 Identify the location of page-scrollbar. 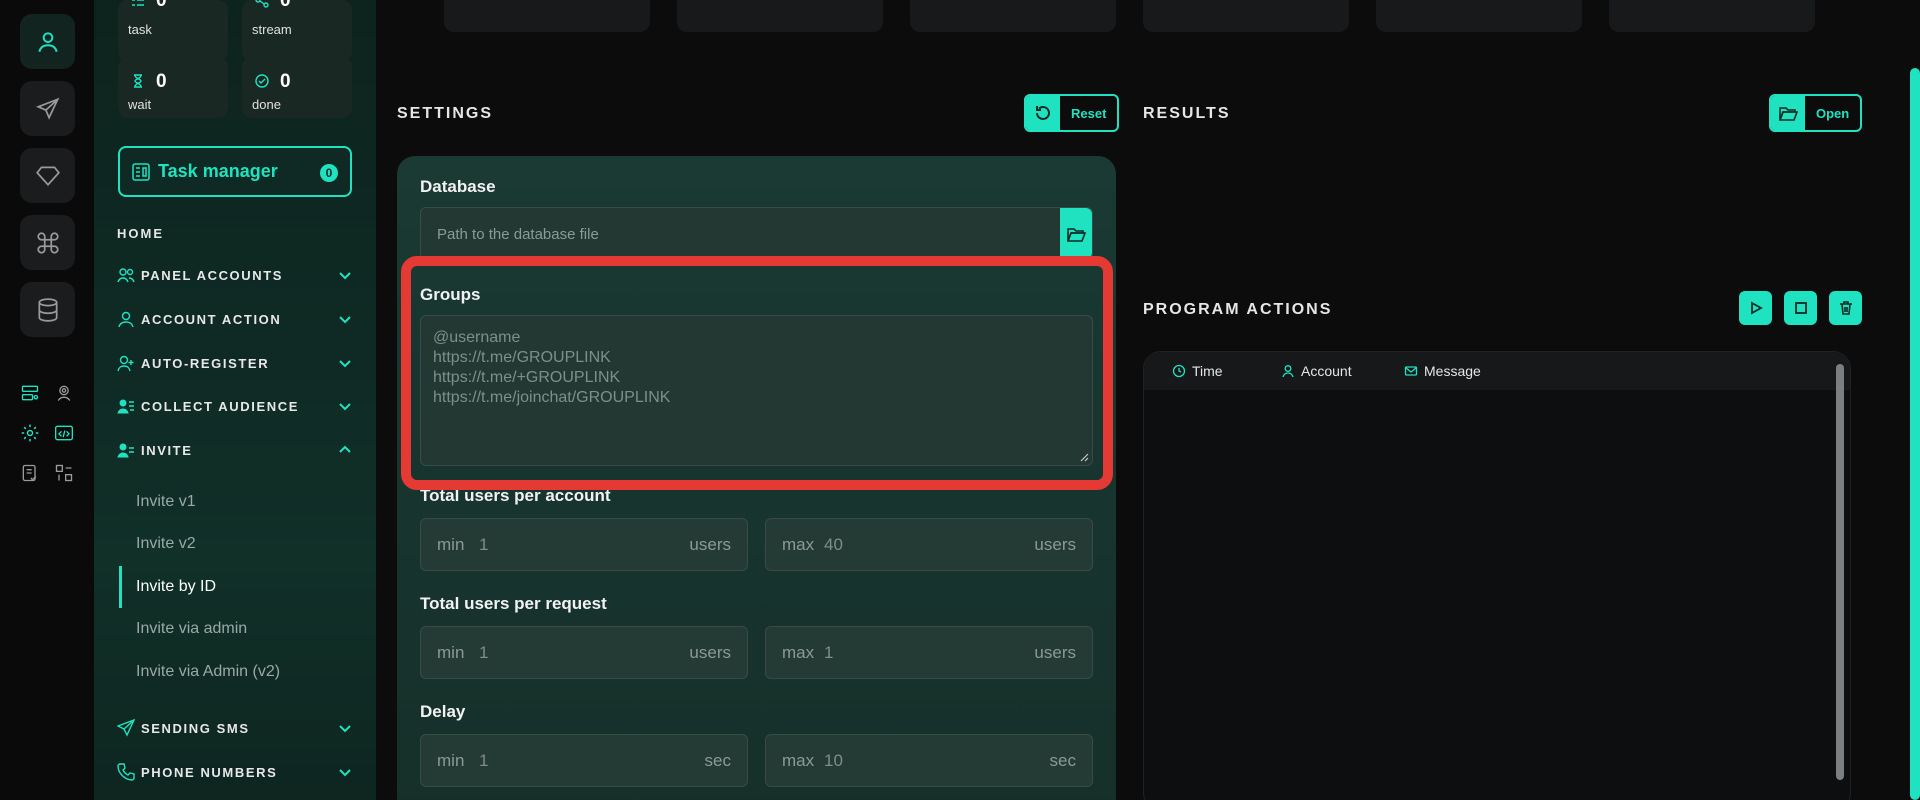
(1915, 434).